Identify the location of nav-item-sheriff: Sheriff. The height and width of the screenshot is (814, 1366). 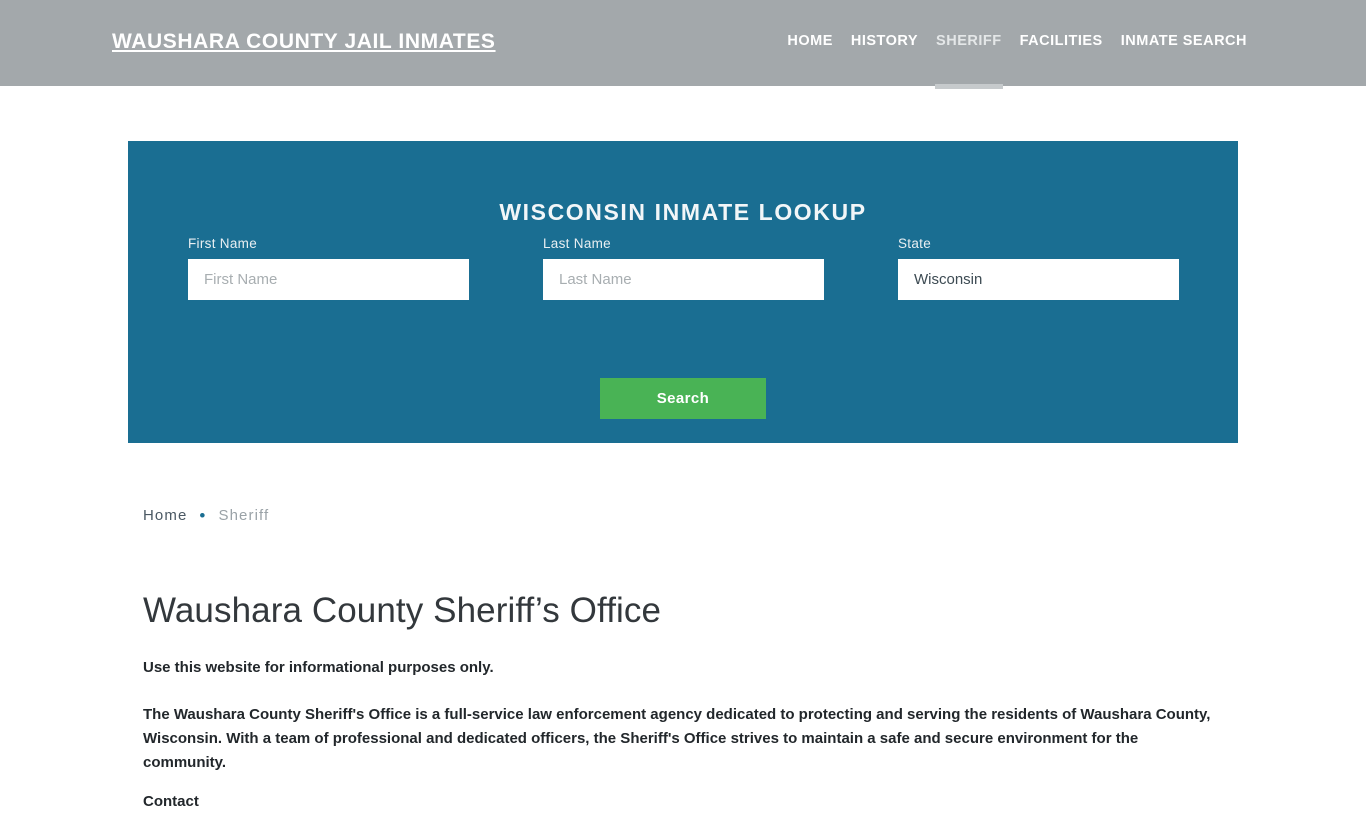
(969, 61).